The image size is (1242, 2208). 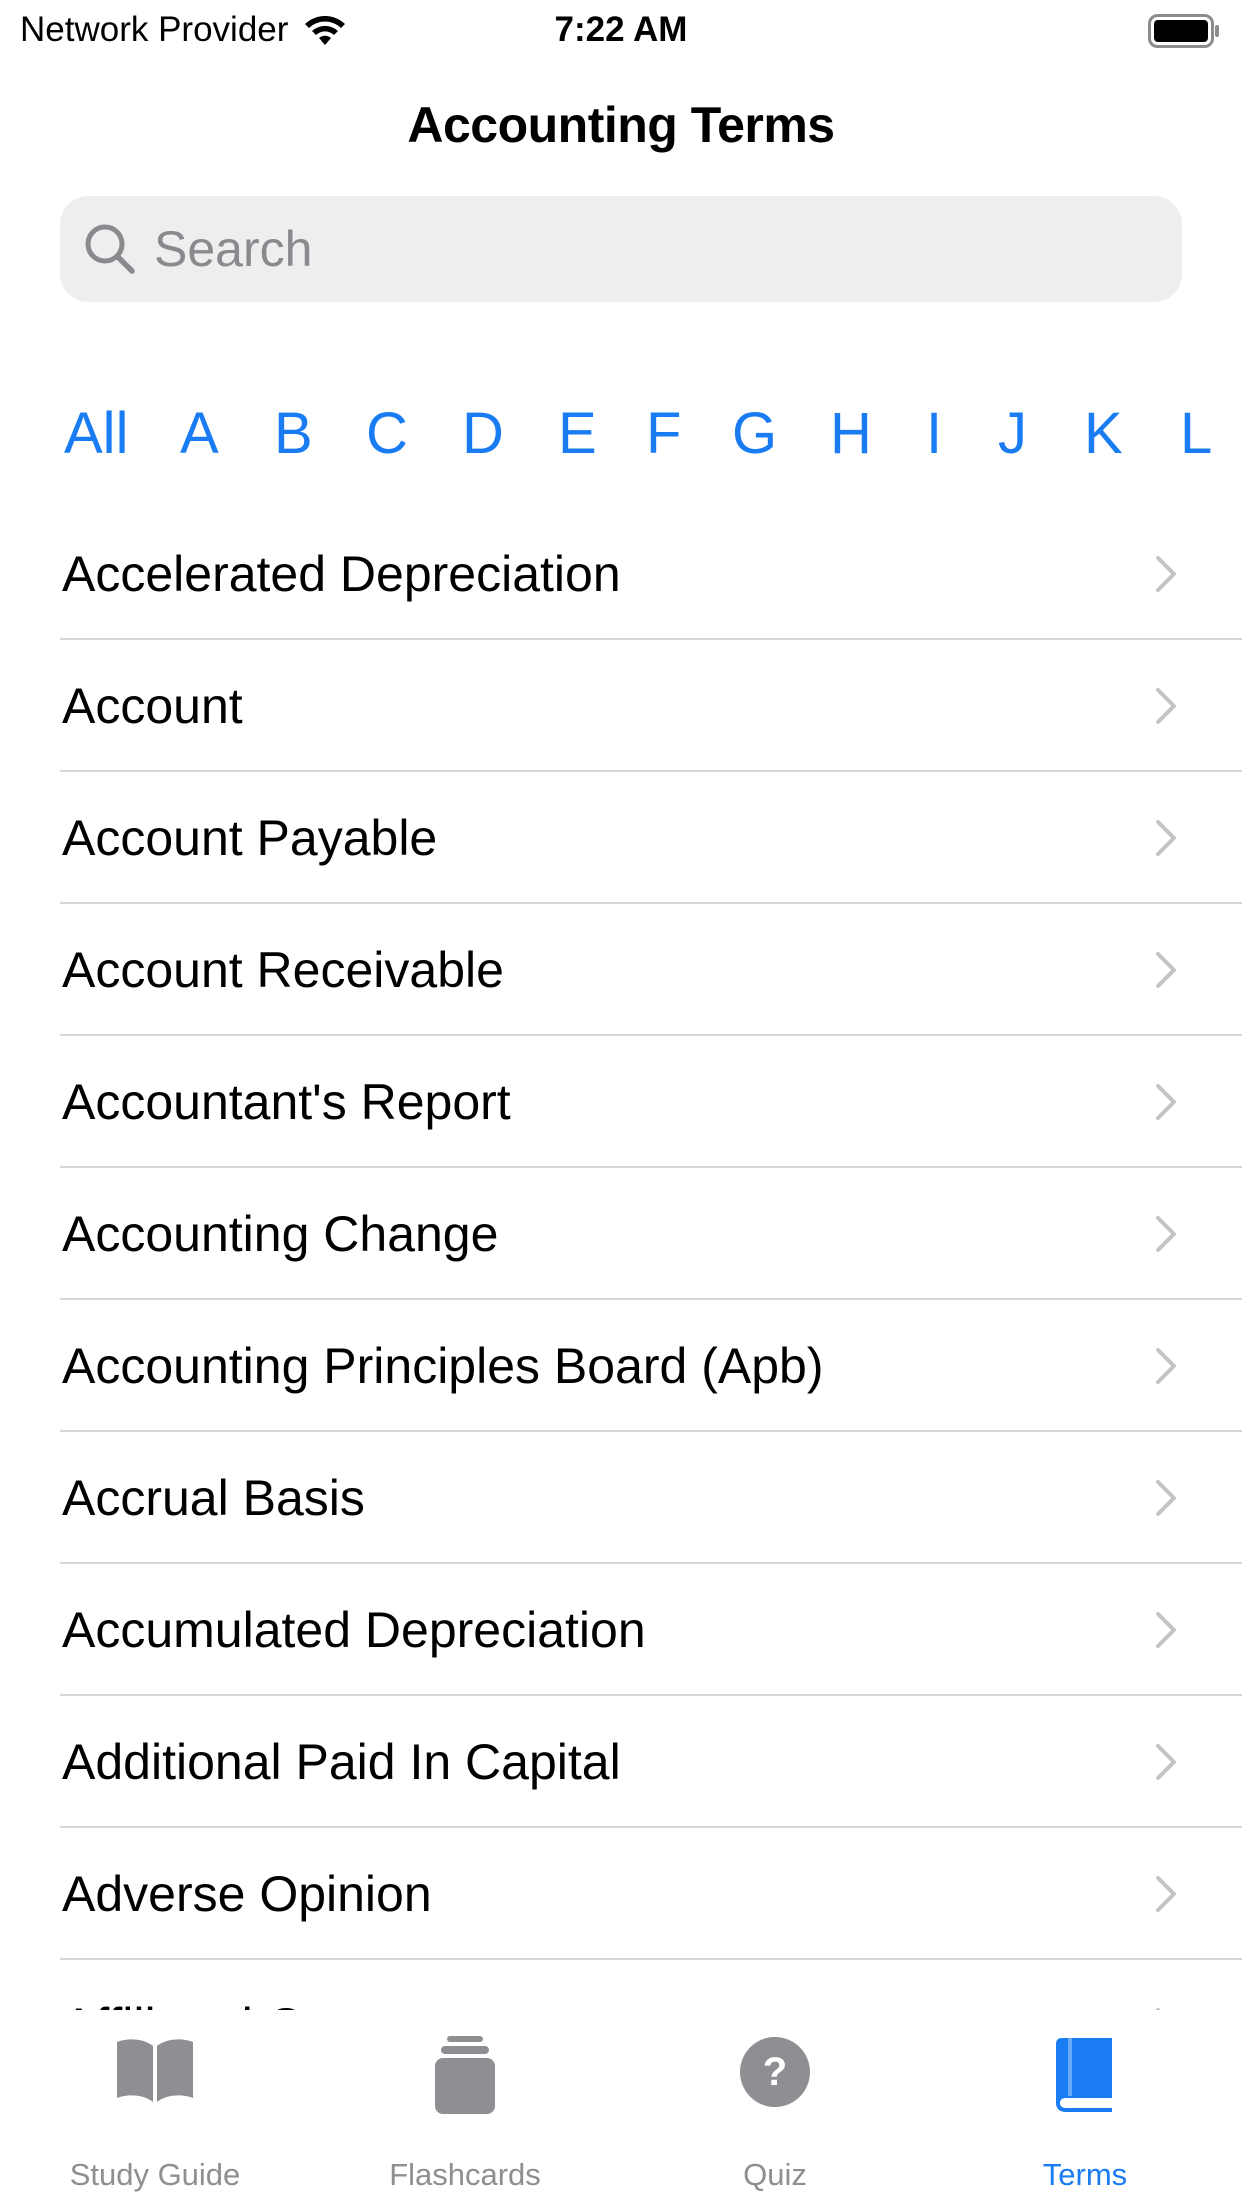 What do you see at coordinates (621, 838) in the screenshot?
I see `term-row: Account Payable` at bounding box center [621, 838].